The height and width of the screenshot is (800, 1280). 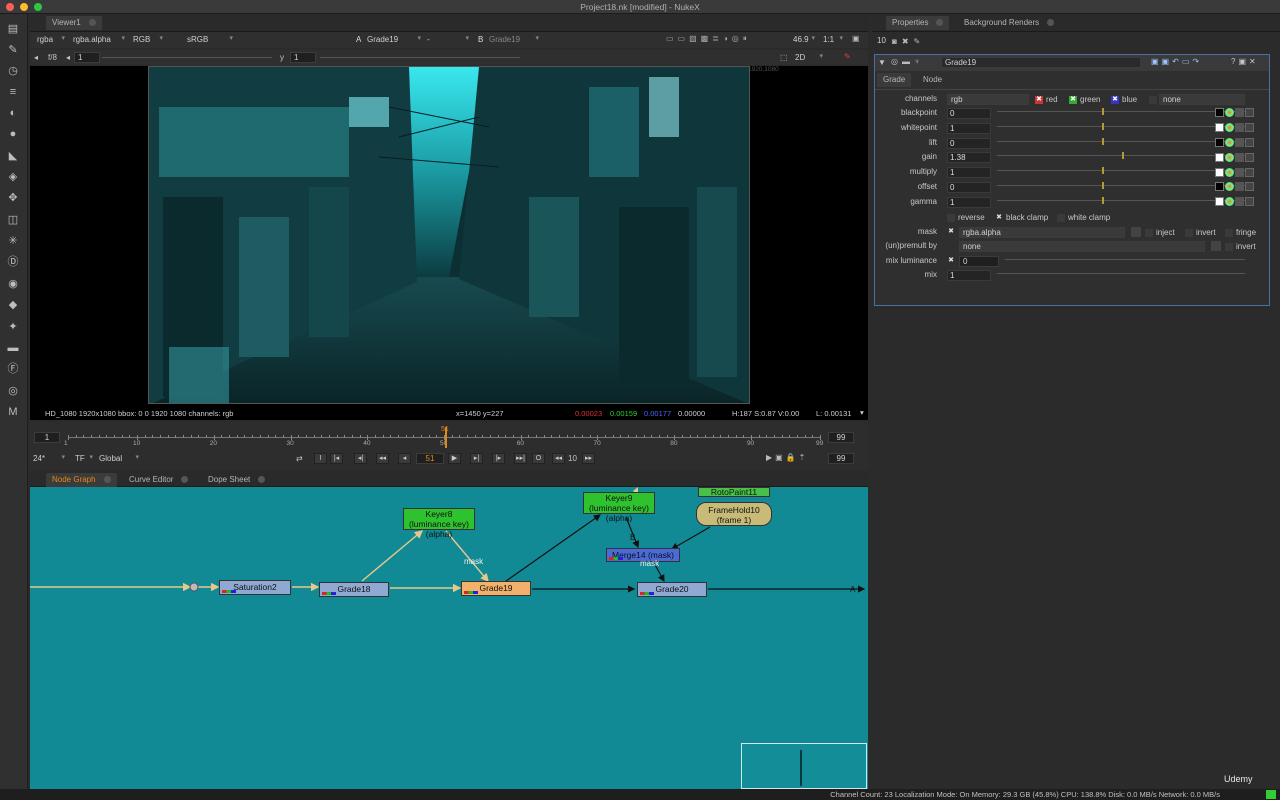 I want to click on first-frame-button: |◂, so click(x=336, y=458).